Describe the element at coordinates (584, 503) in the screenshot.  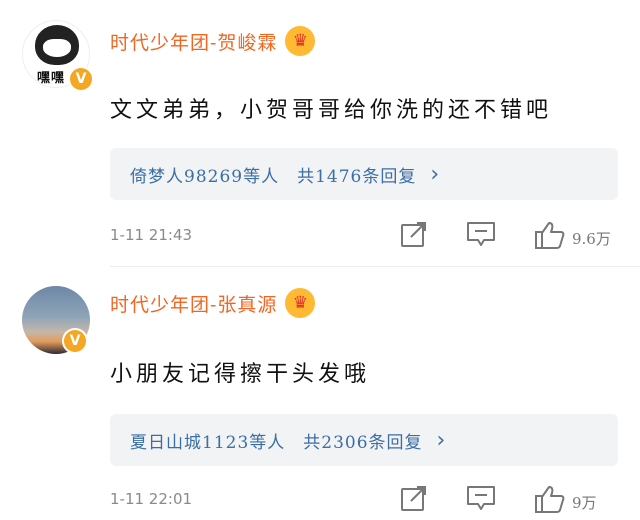
I see `like-count: 9万` at that location.